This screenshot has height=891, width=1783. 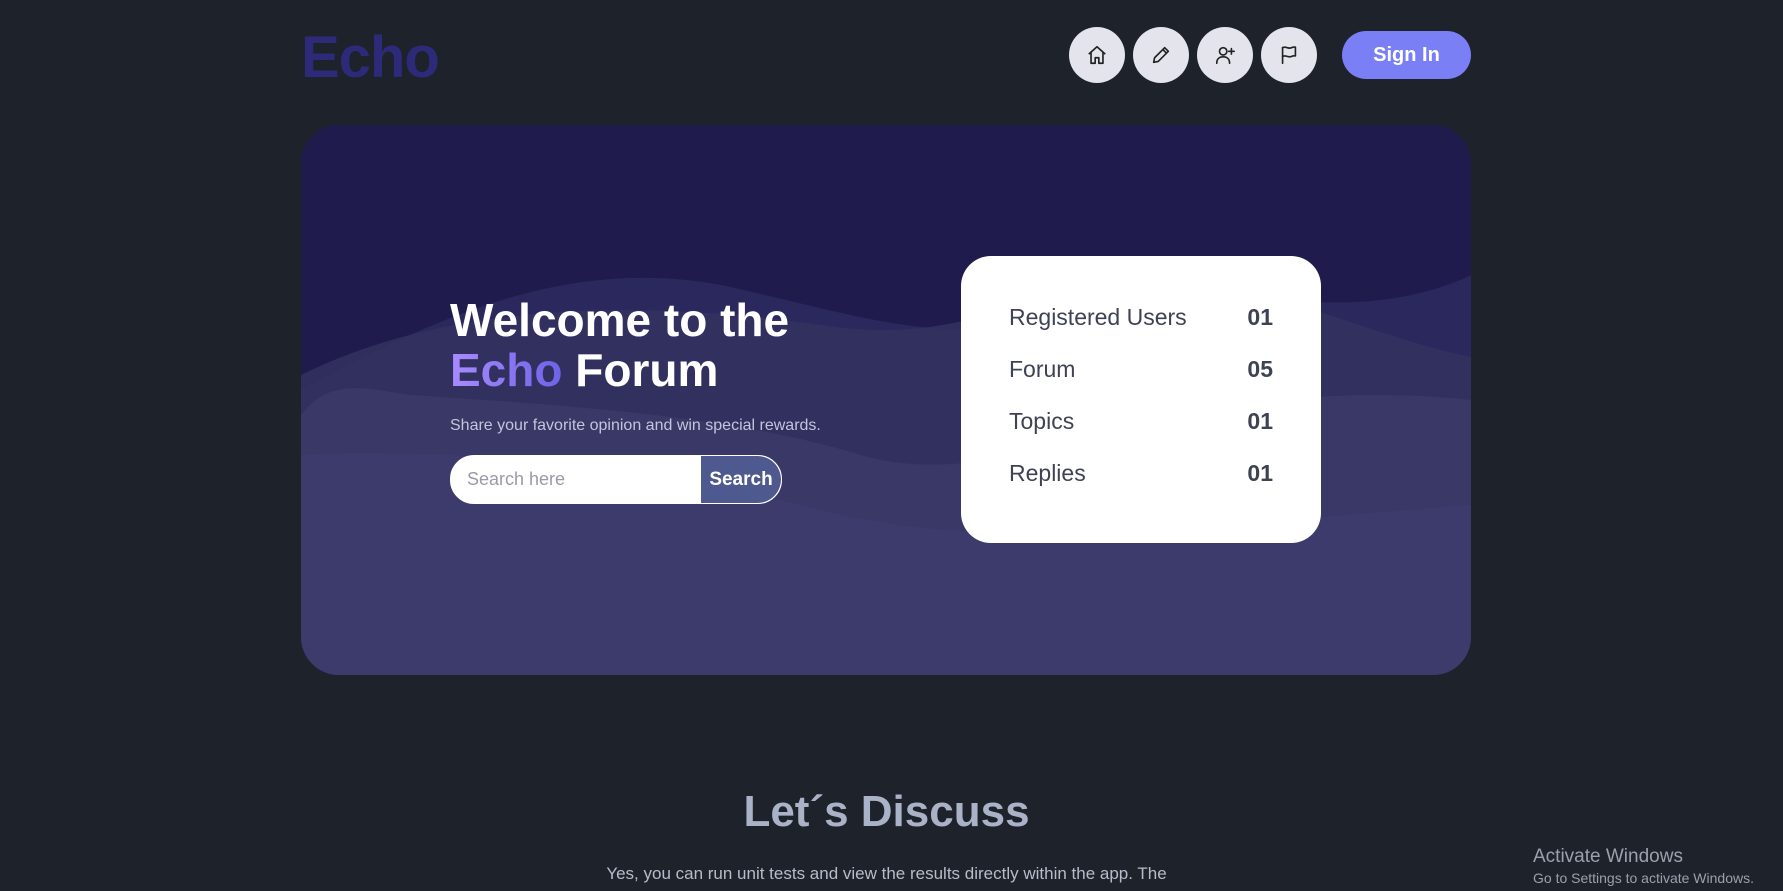 I want to click on header: Echo Sign In, so click(x=886, y=57).